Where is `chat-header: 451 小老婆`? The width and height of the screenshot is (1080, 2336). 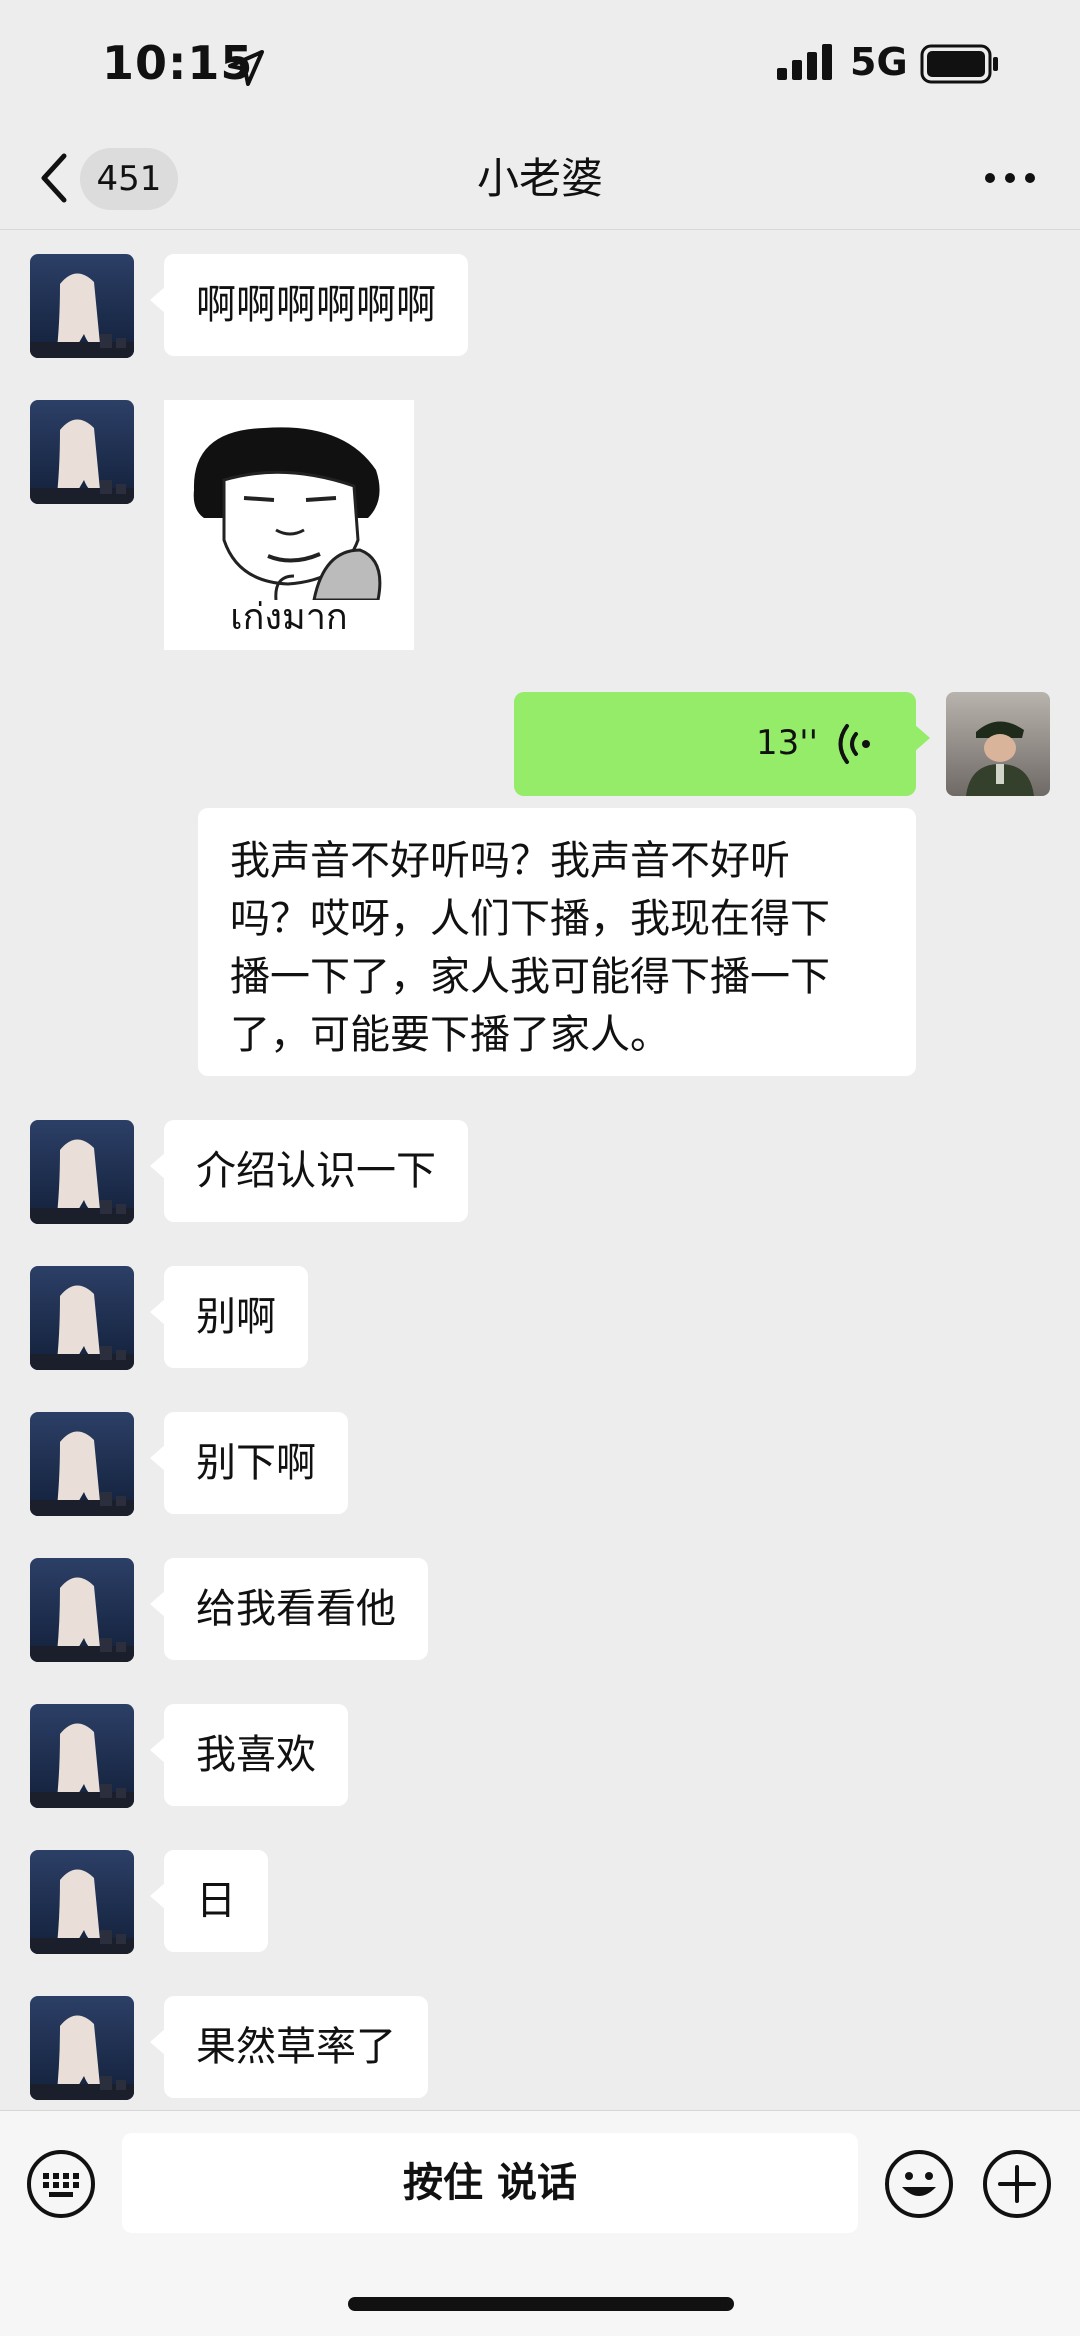
chat-header: 451 小老婆 is located at coordinates (540, 180).